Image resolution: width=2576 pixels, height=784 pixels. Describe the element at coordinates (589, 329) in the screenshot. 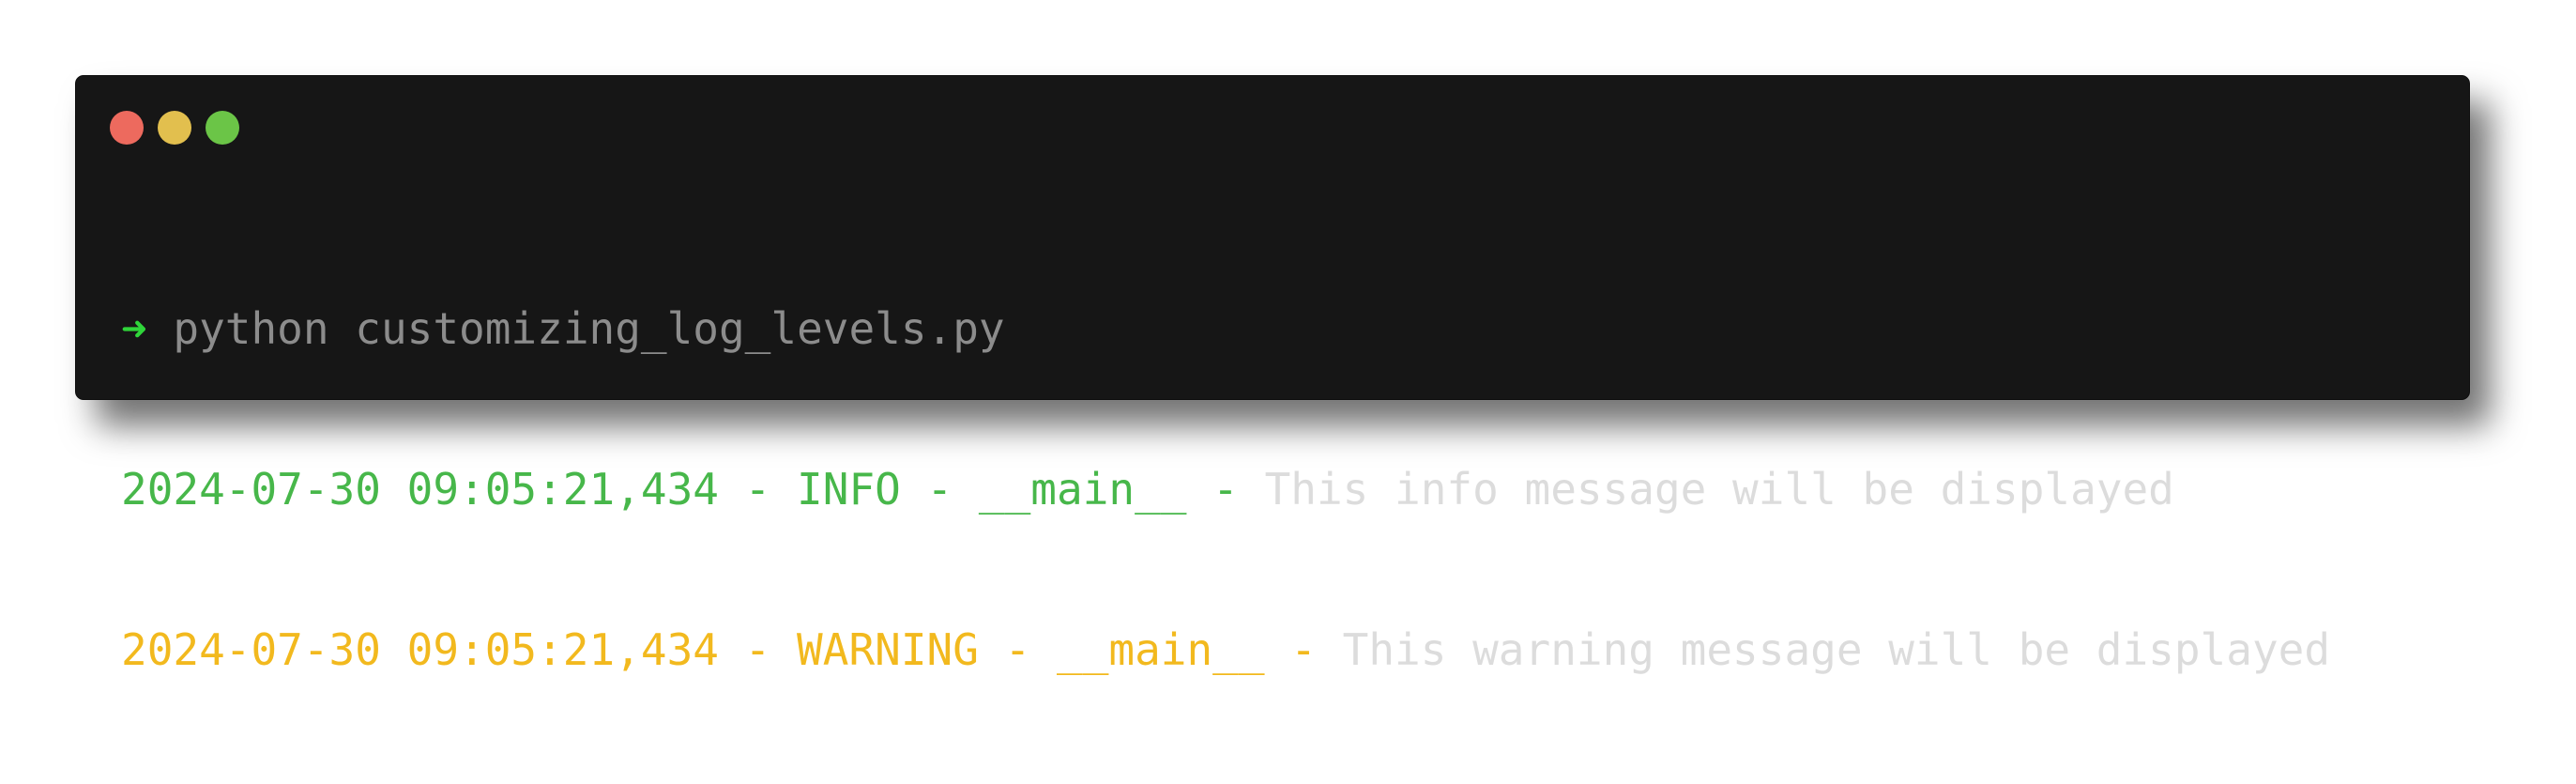

I see `command-text: python customizing_log_levels.py` at that location.